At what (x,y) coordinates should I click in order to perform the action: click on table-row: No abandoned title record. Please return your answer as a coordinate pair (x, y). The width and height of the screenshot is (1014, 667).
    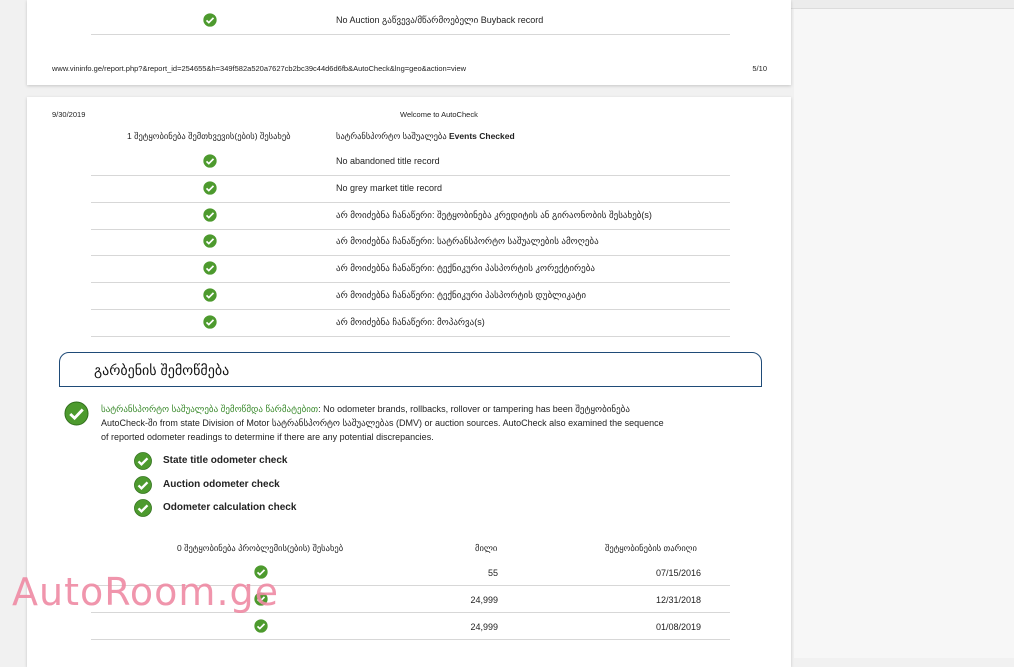
    Looking at the image, I should click on (410, 162).